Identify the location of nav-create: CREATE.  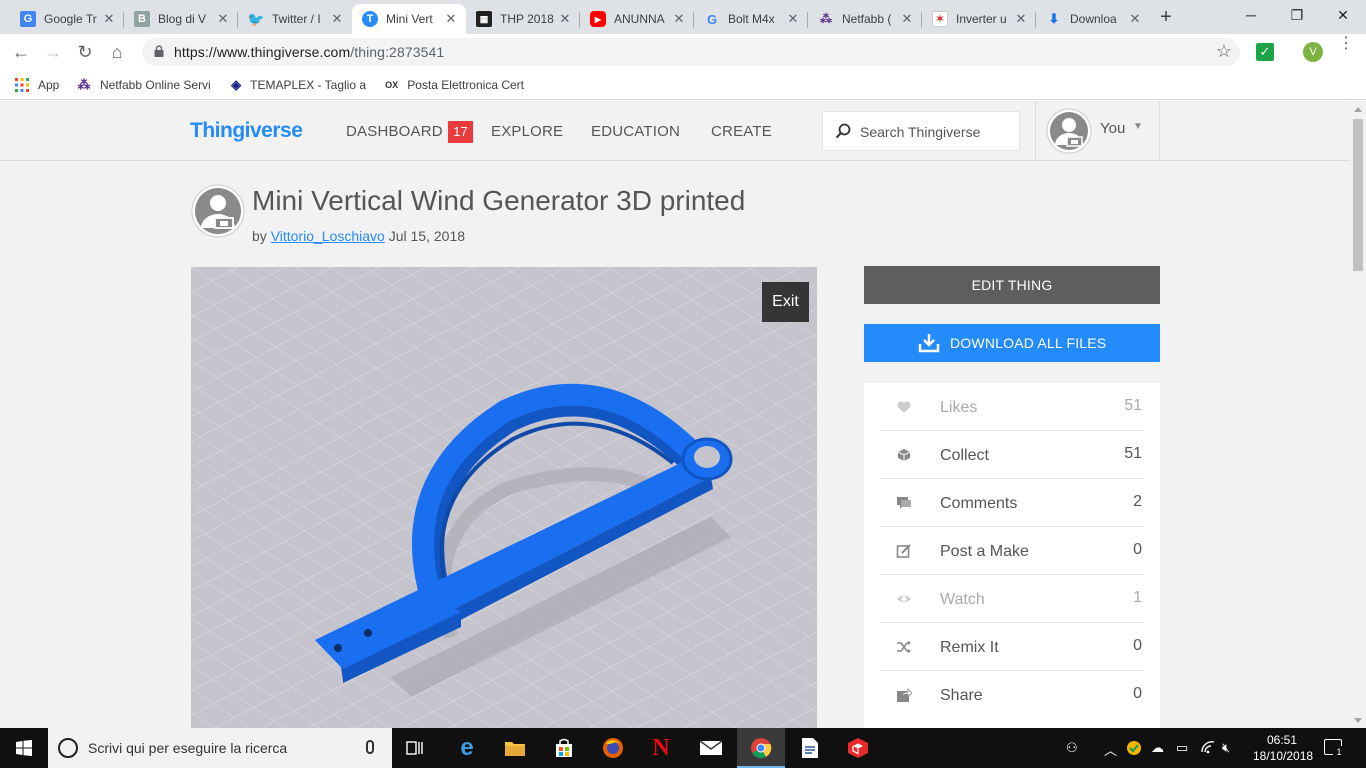
(741, 131).